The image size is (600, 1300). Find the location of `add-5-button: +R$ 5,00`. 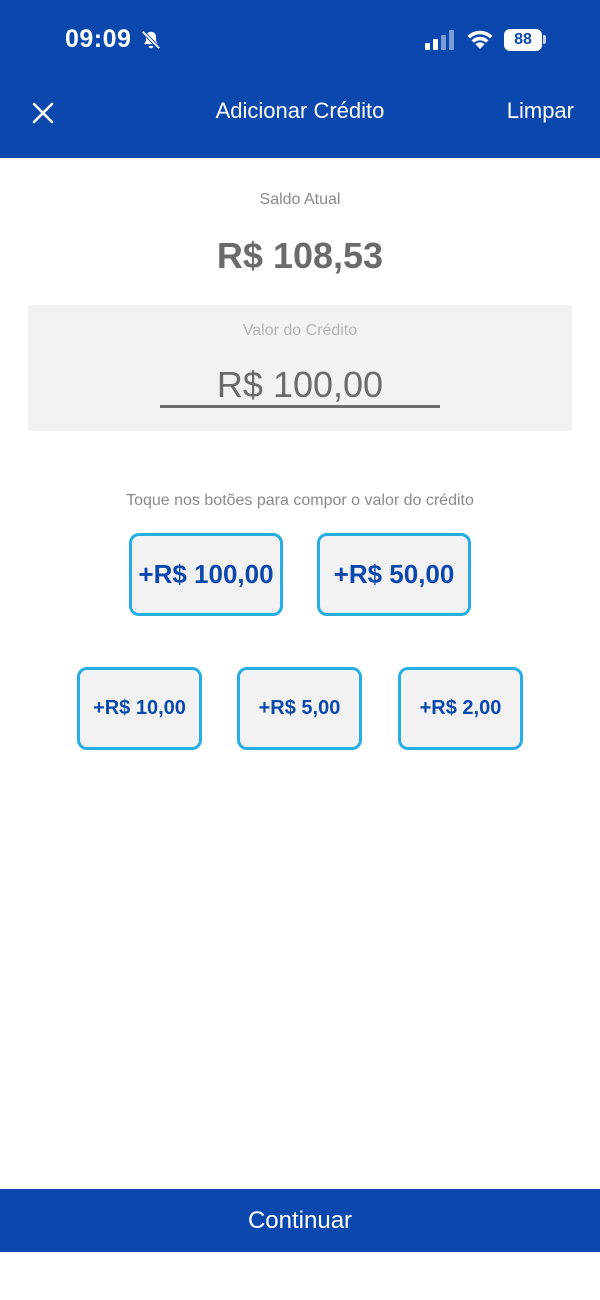

add-5-button: +R$ 5,00 is located at coordinates (299, 708).